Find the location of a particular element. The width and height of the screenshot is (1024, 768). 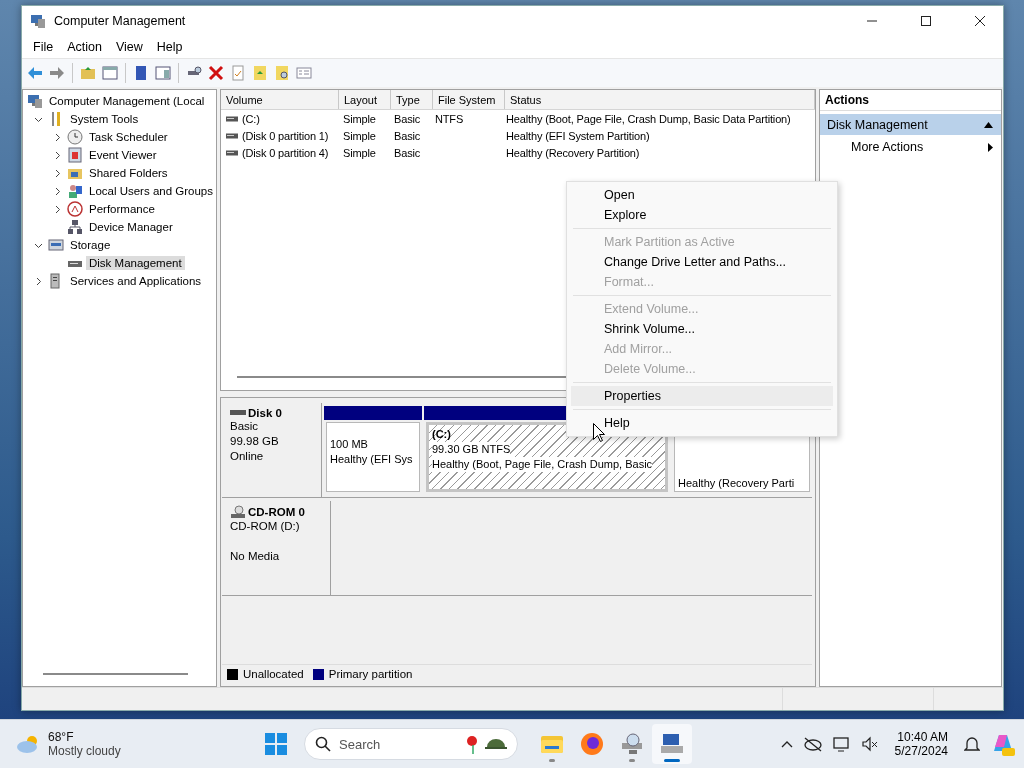

partition-status: Healthy (Boot, Page File, Crash Dump, Basic is located at coordinates (542, 464).